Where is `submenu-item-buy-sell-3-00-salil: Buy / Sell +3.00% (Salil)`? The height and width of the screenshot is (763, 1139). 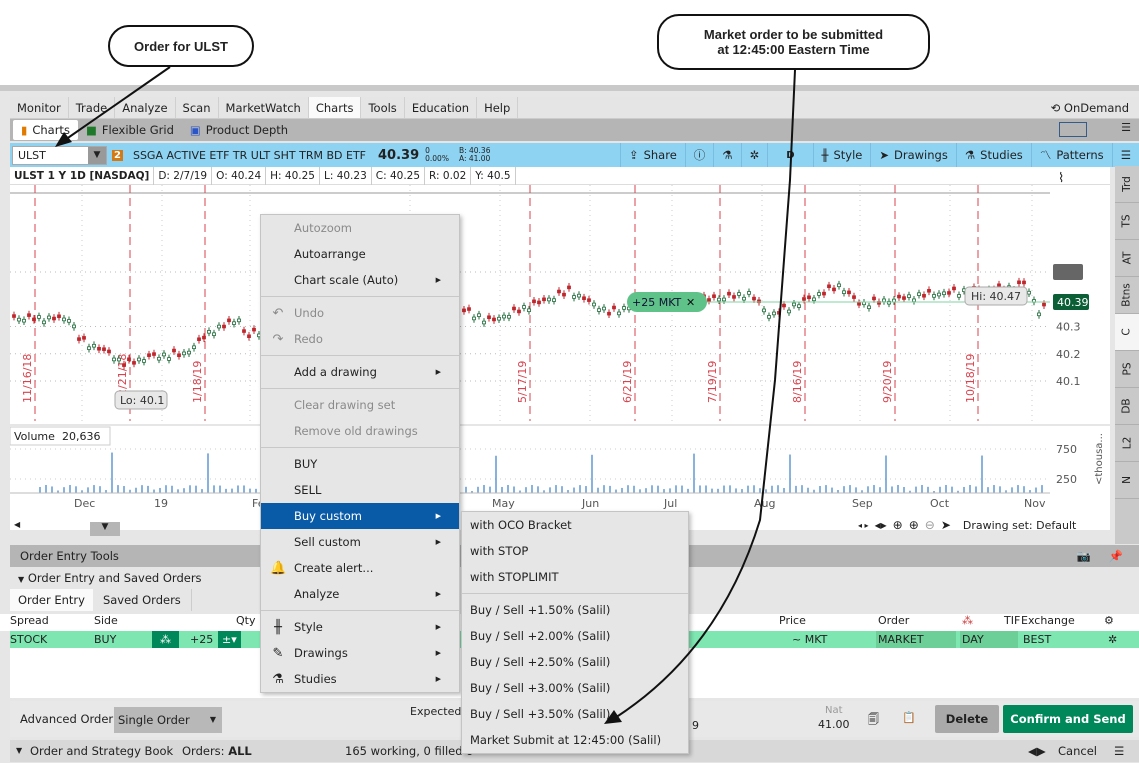
submenu-item-buy-sell-3-00-salil: Buy / Sell +3.00% (Salil) is located at coordinates (575, 688).